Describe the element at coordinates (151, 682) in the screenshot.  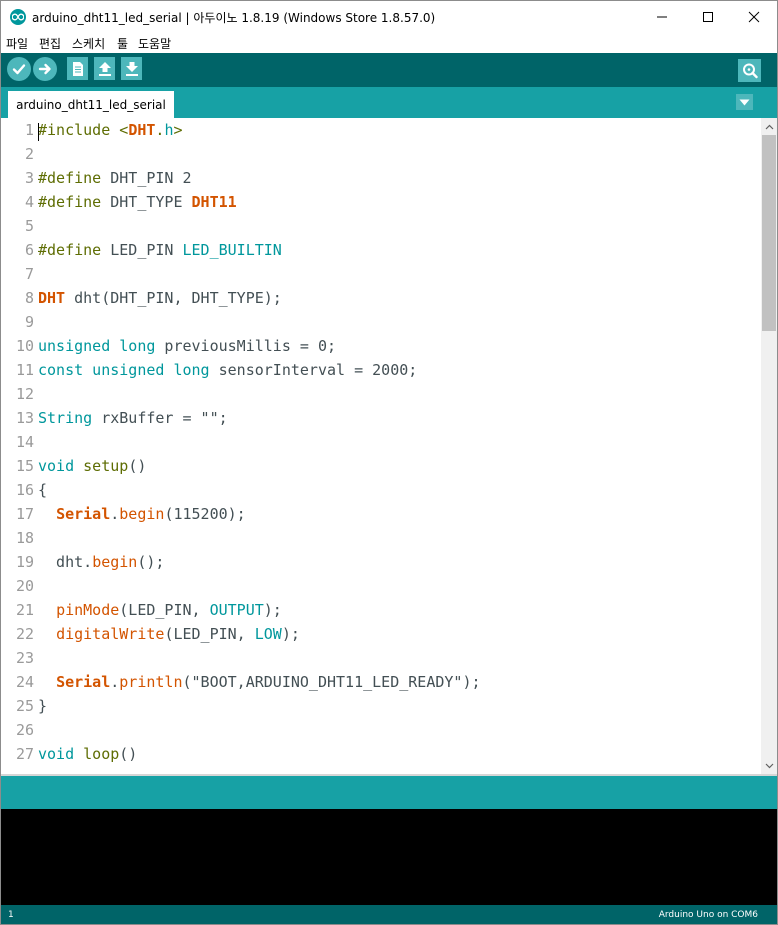
I see `code-token: println` at that location.